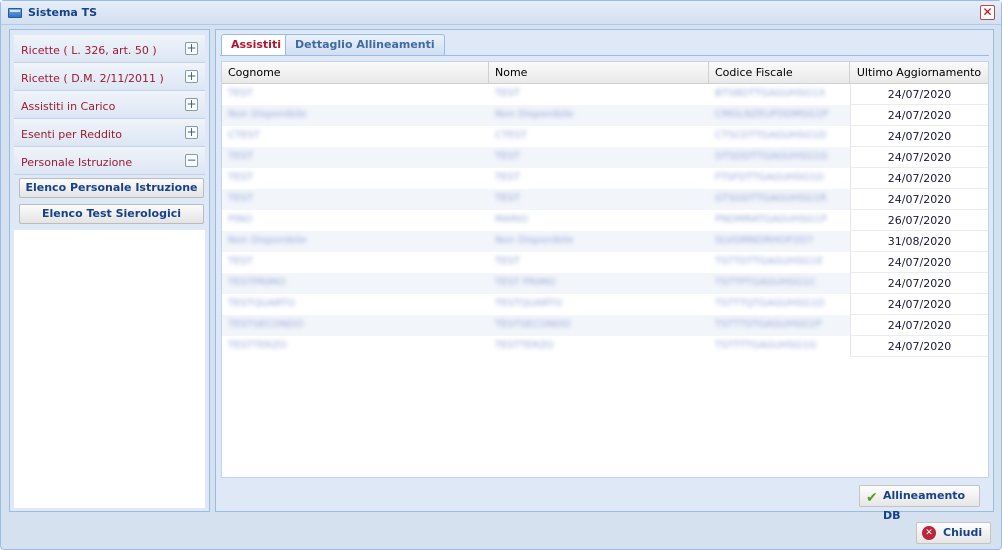  Describe the element at coordinates (929, 533) in the screenshot. I see `cancel-icon: ✕` at that location.